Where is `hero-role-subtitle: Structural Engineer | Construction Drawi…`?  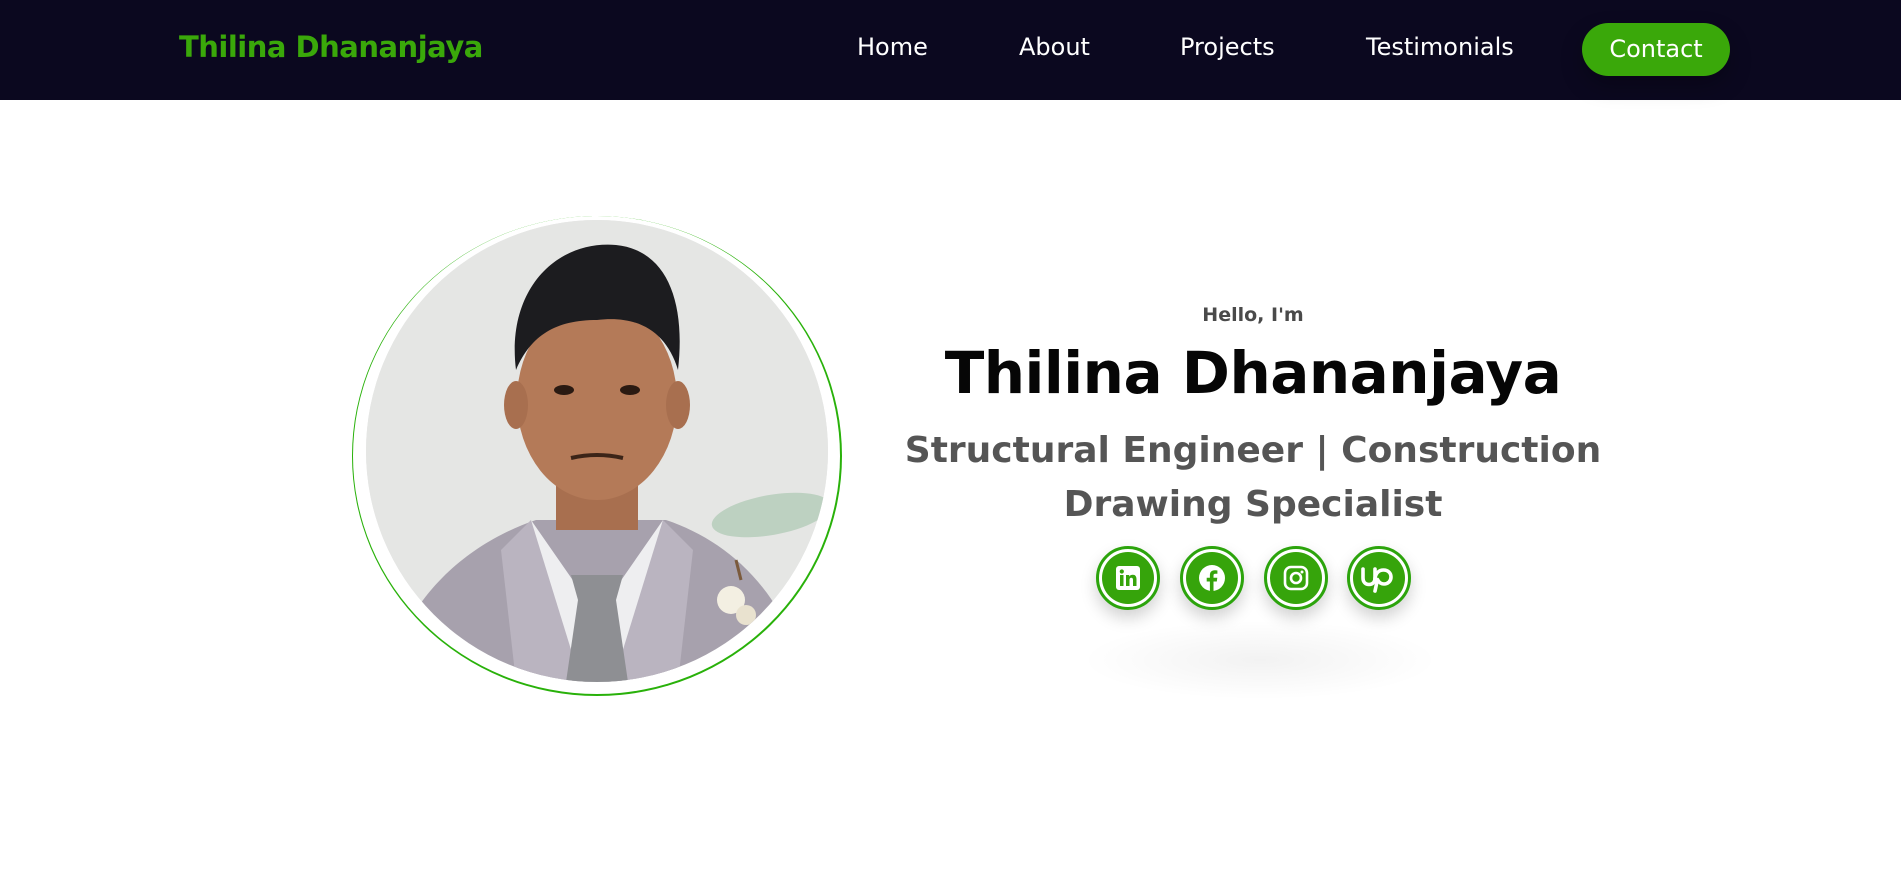 hero-role-subtitle: Structural Engineer | Construction Drawi… is located at coordinates (1253, 477).